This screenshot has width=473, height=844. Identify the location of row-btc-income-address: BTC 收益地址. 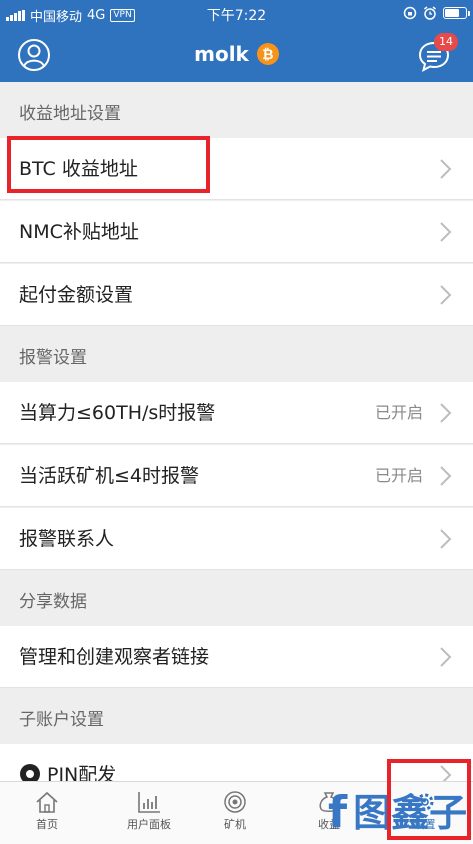
(236, 169).